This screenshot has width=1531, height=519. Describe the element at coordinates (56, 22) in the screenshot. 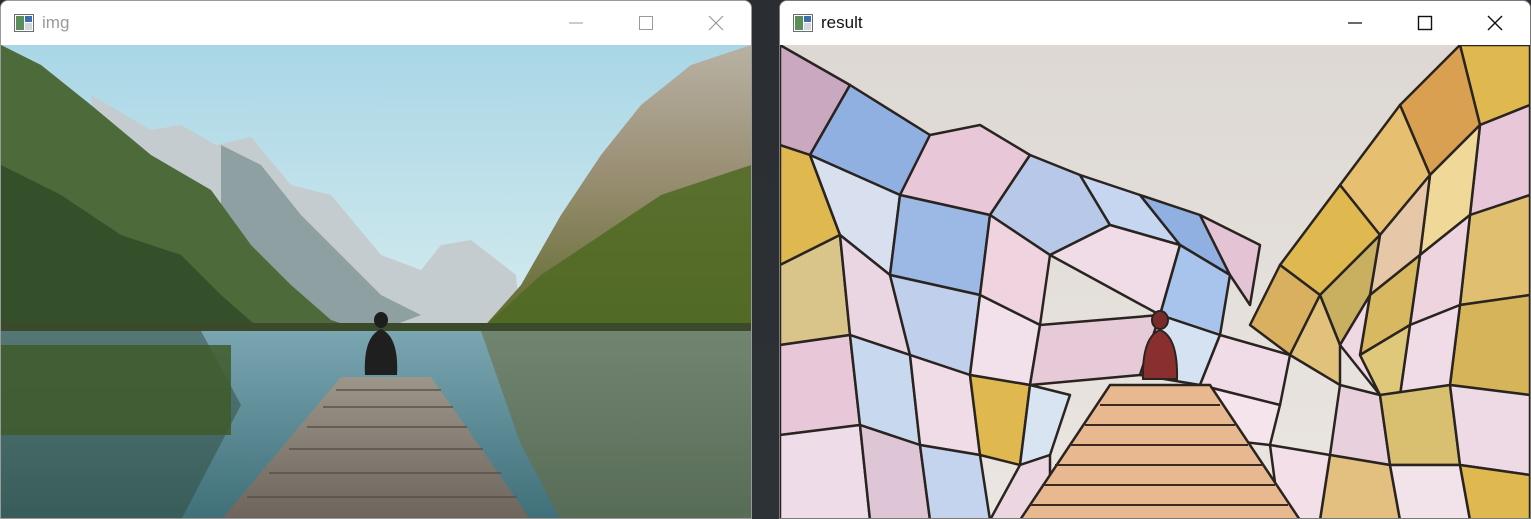

I see `window-title: img` at that location.